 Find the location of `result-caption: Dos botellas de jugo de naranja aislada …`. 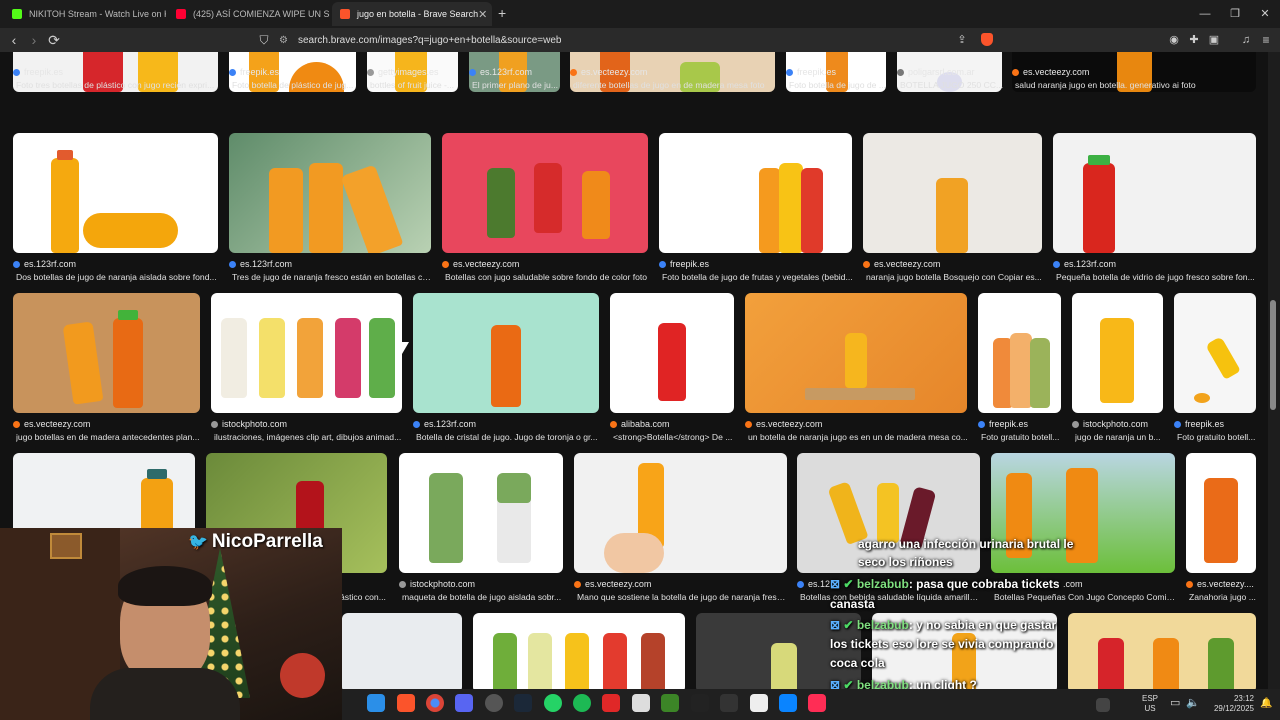

result-caption: Dos botellas de jugo de naranja aislada … is located at coordinates (118, 277).